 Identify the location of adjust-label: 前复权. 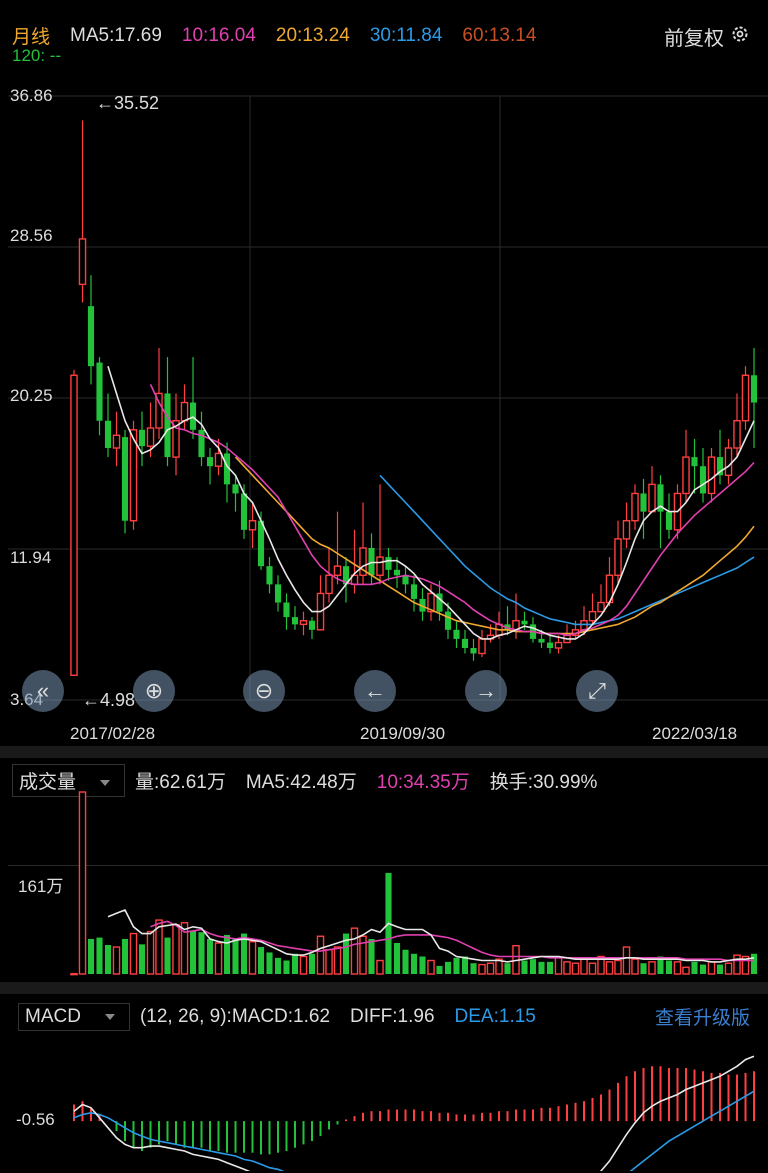
(694, 39).